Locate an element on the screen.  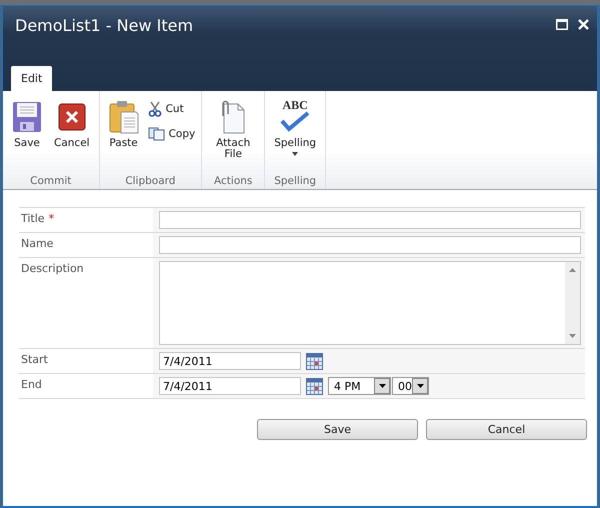
minute-dropdown: 00 is located at coordinates (410, 386).